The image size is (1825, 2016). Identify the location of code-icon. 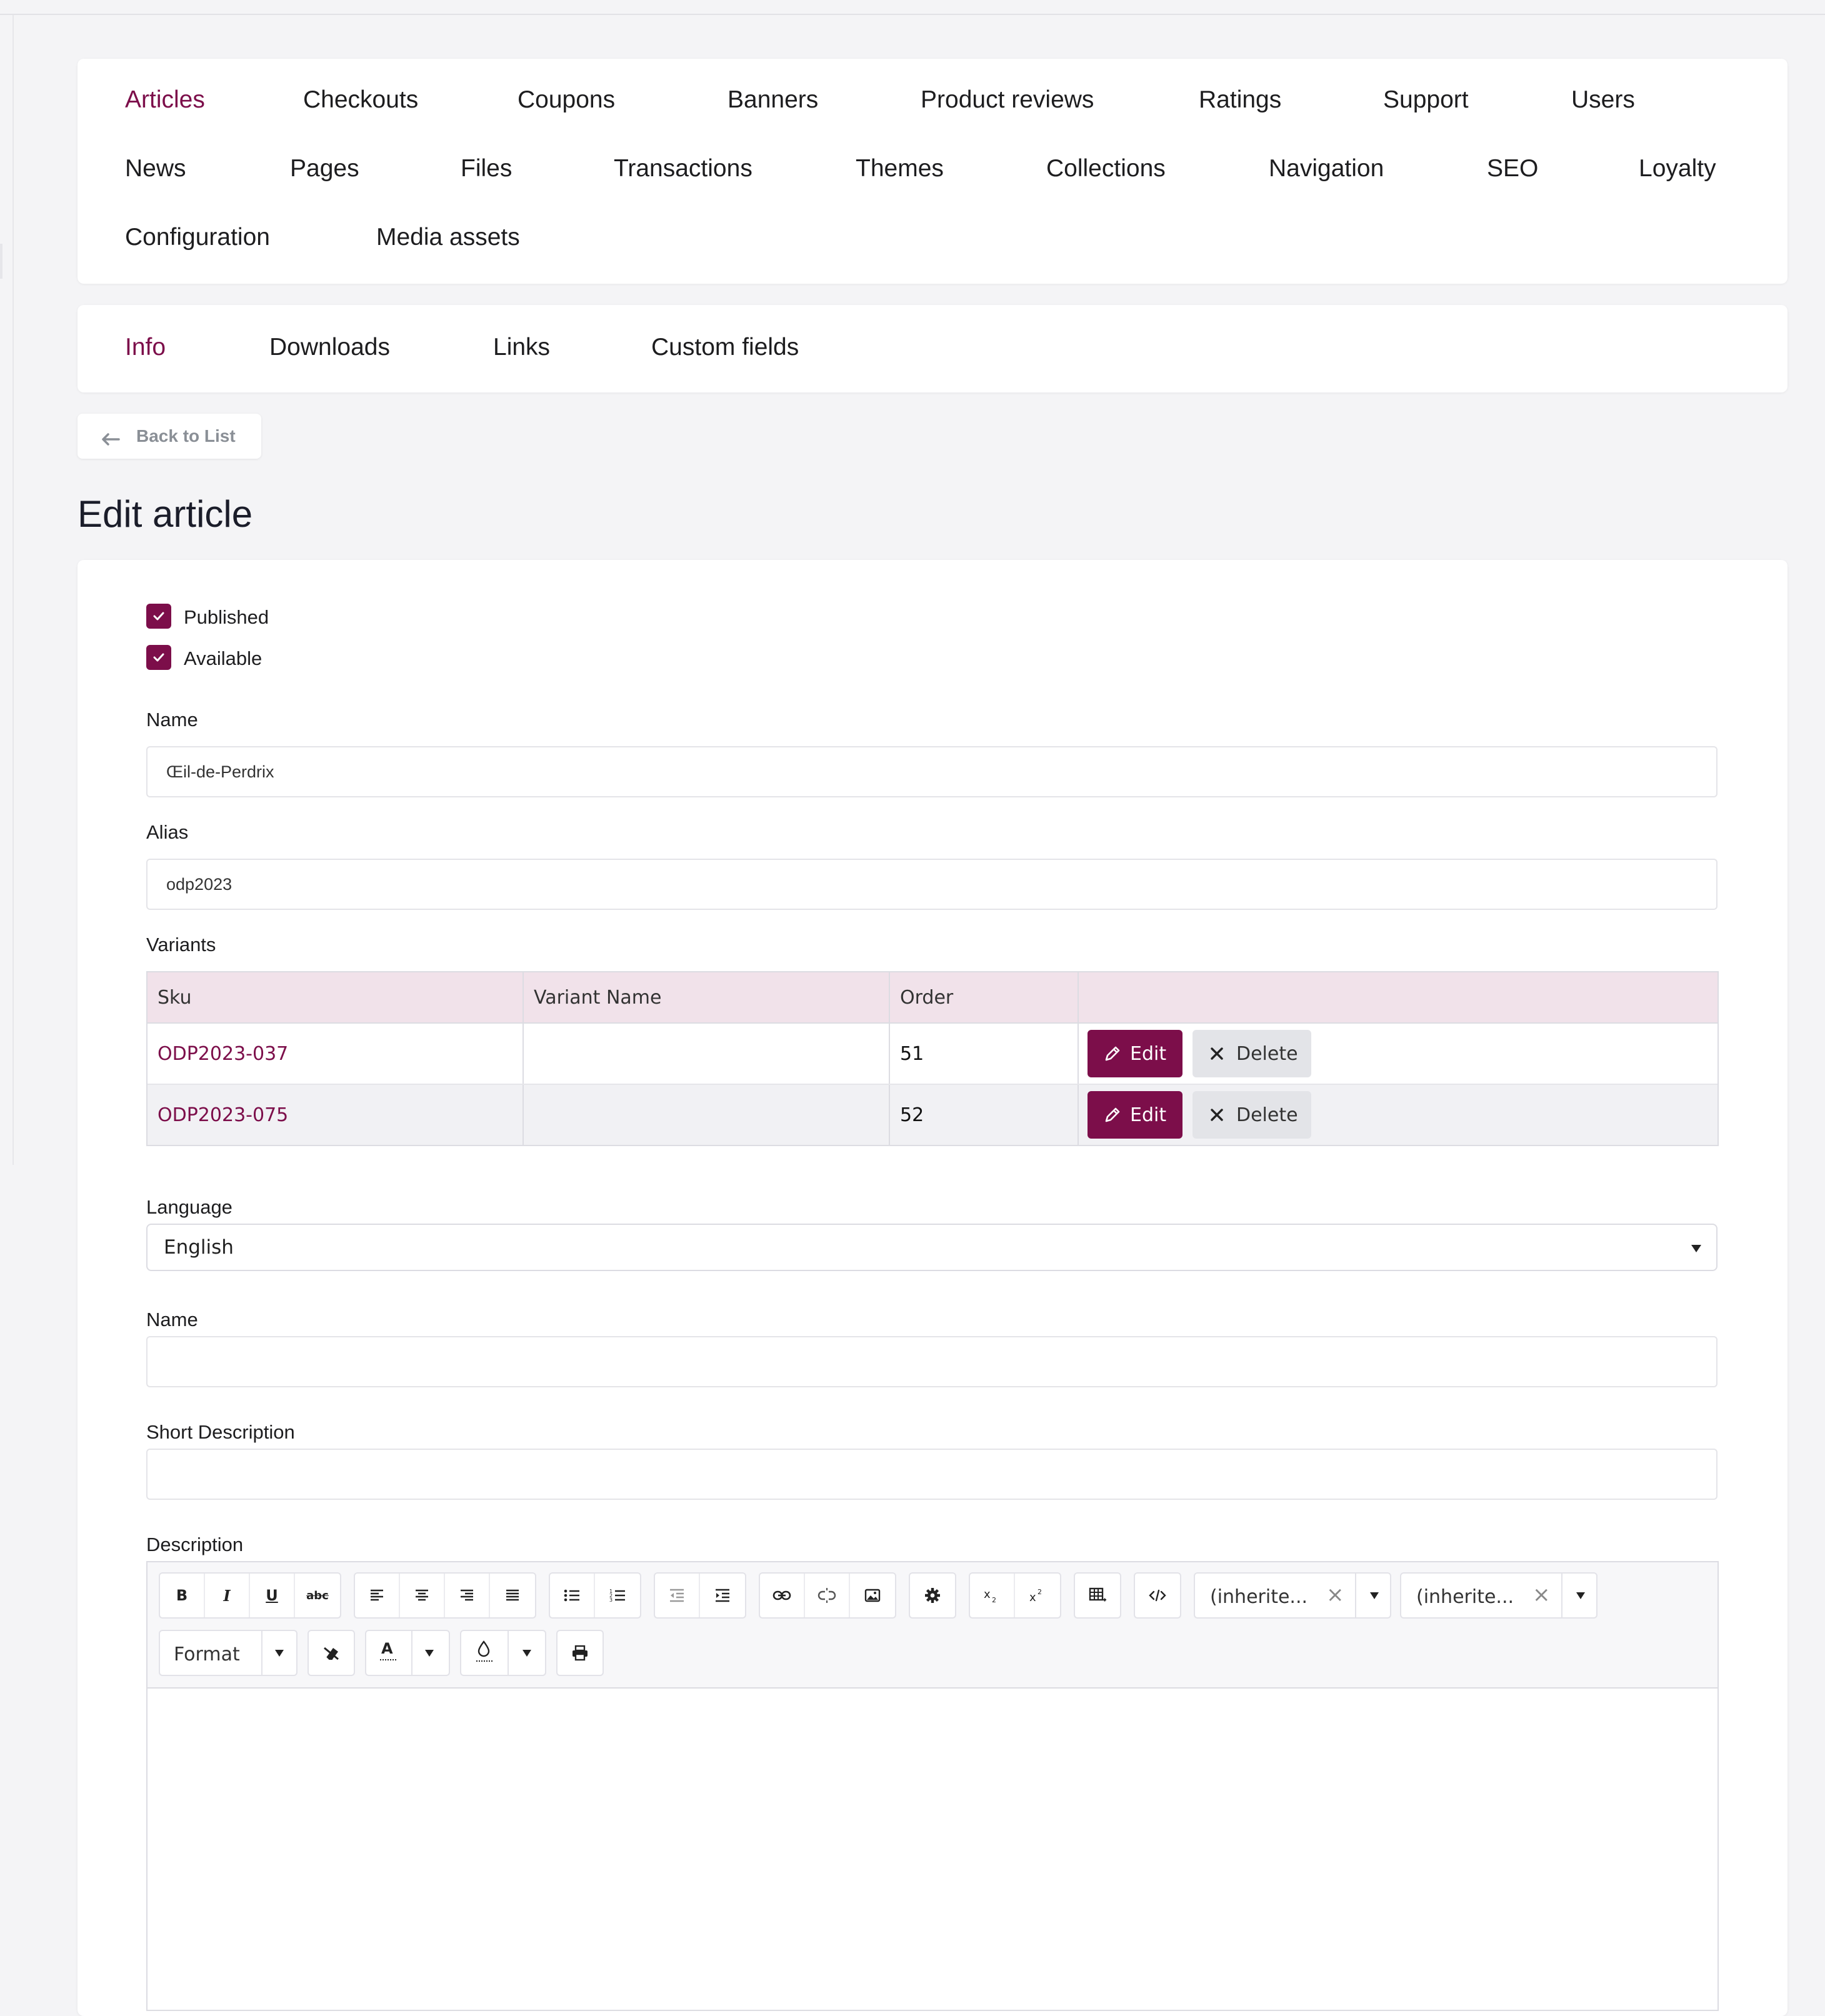
(1157, 1595).